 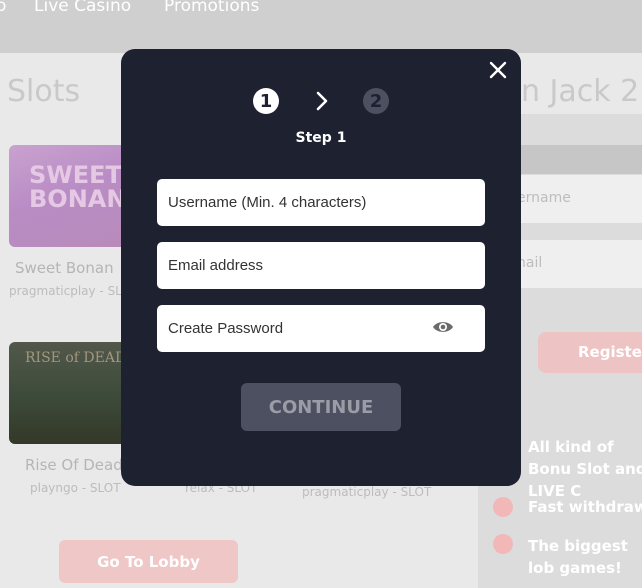 What do you see at coordinates (321, 407) in the screenshot?
I see `continue-button: CONTINUE` at bounding box center [321, 407].